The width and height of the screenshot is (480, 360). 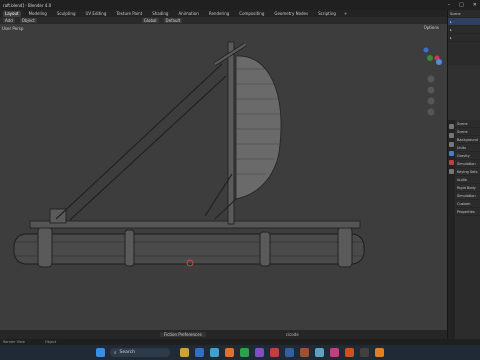 What do you see at coordinates (475, 5) in the screenshot?
I see `close-button: ✕` at bounding box center [475, 5].